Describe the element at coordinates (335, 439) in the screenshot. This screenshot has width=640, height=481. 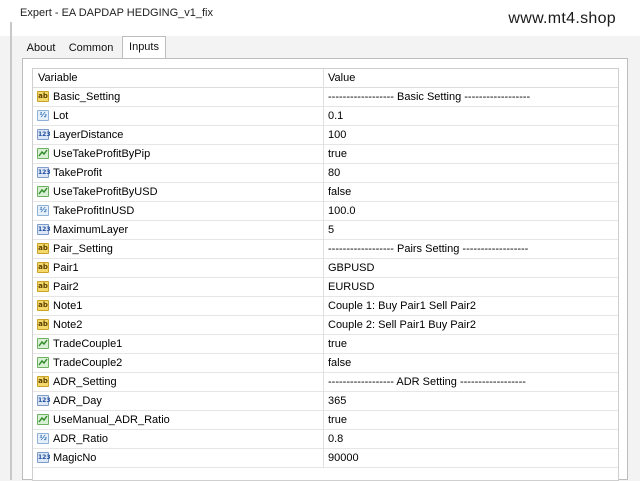
I see `value-cell: 0.8` at that location.